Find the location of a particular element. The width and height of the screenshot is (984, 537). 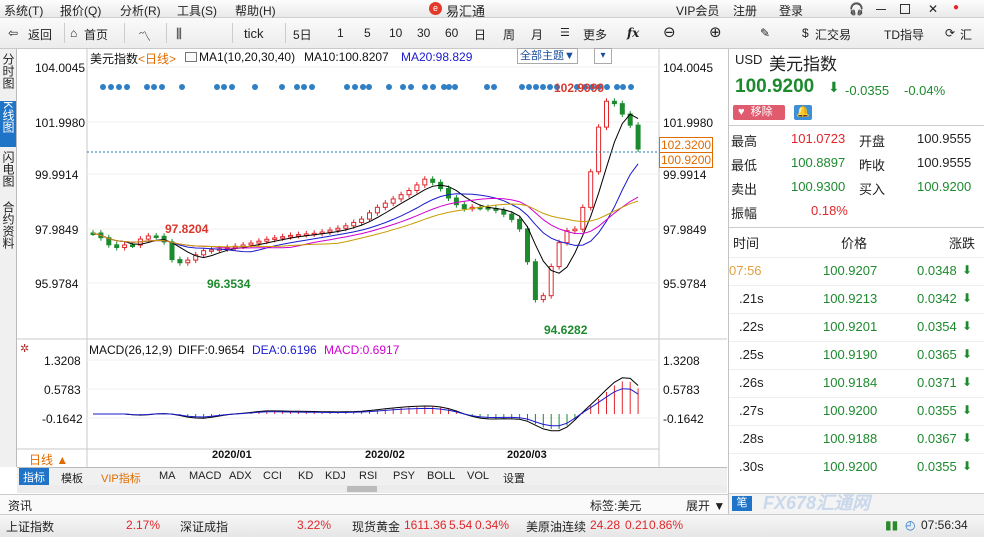

menu-help: 帮助(H) is located at coordinates (255, 10).